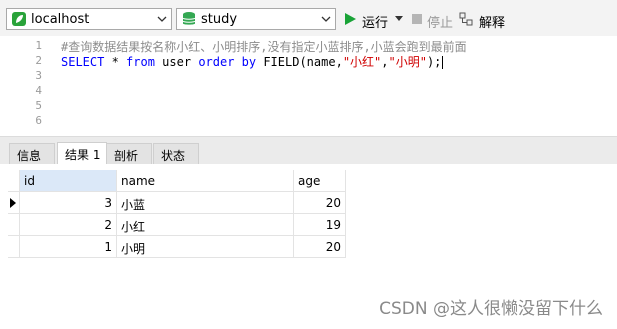  What do you see at coordinates (205, 203) in the screenshot?
I see `cell-name: 小蓝` at bounding box center [205, 203].